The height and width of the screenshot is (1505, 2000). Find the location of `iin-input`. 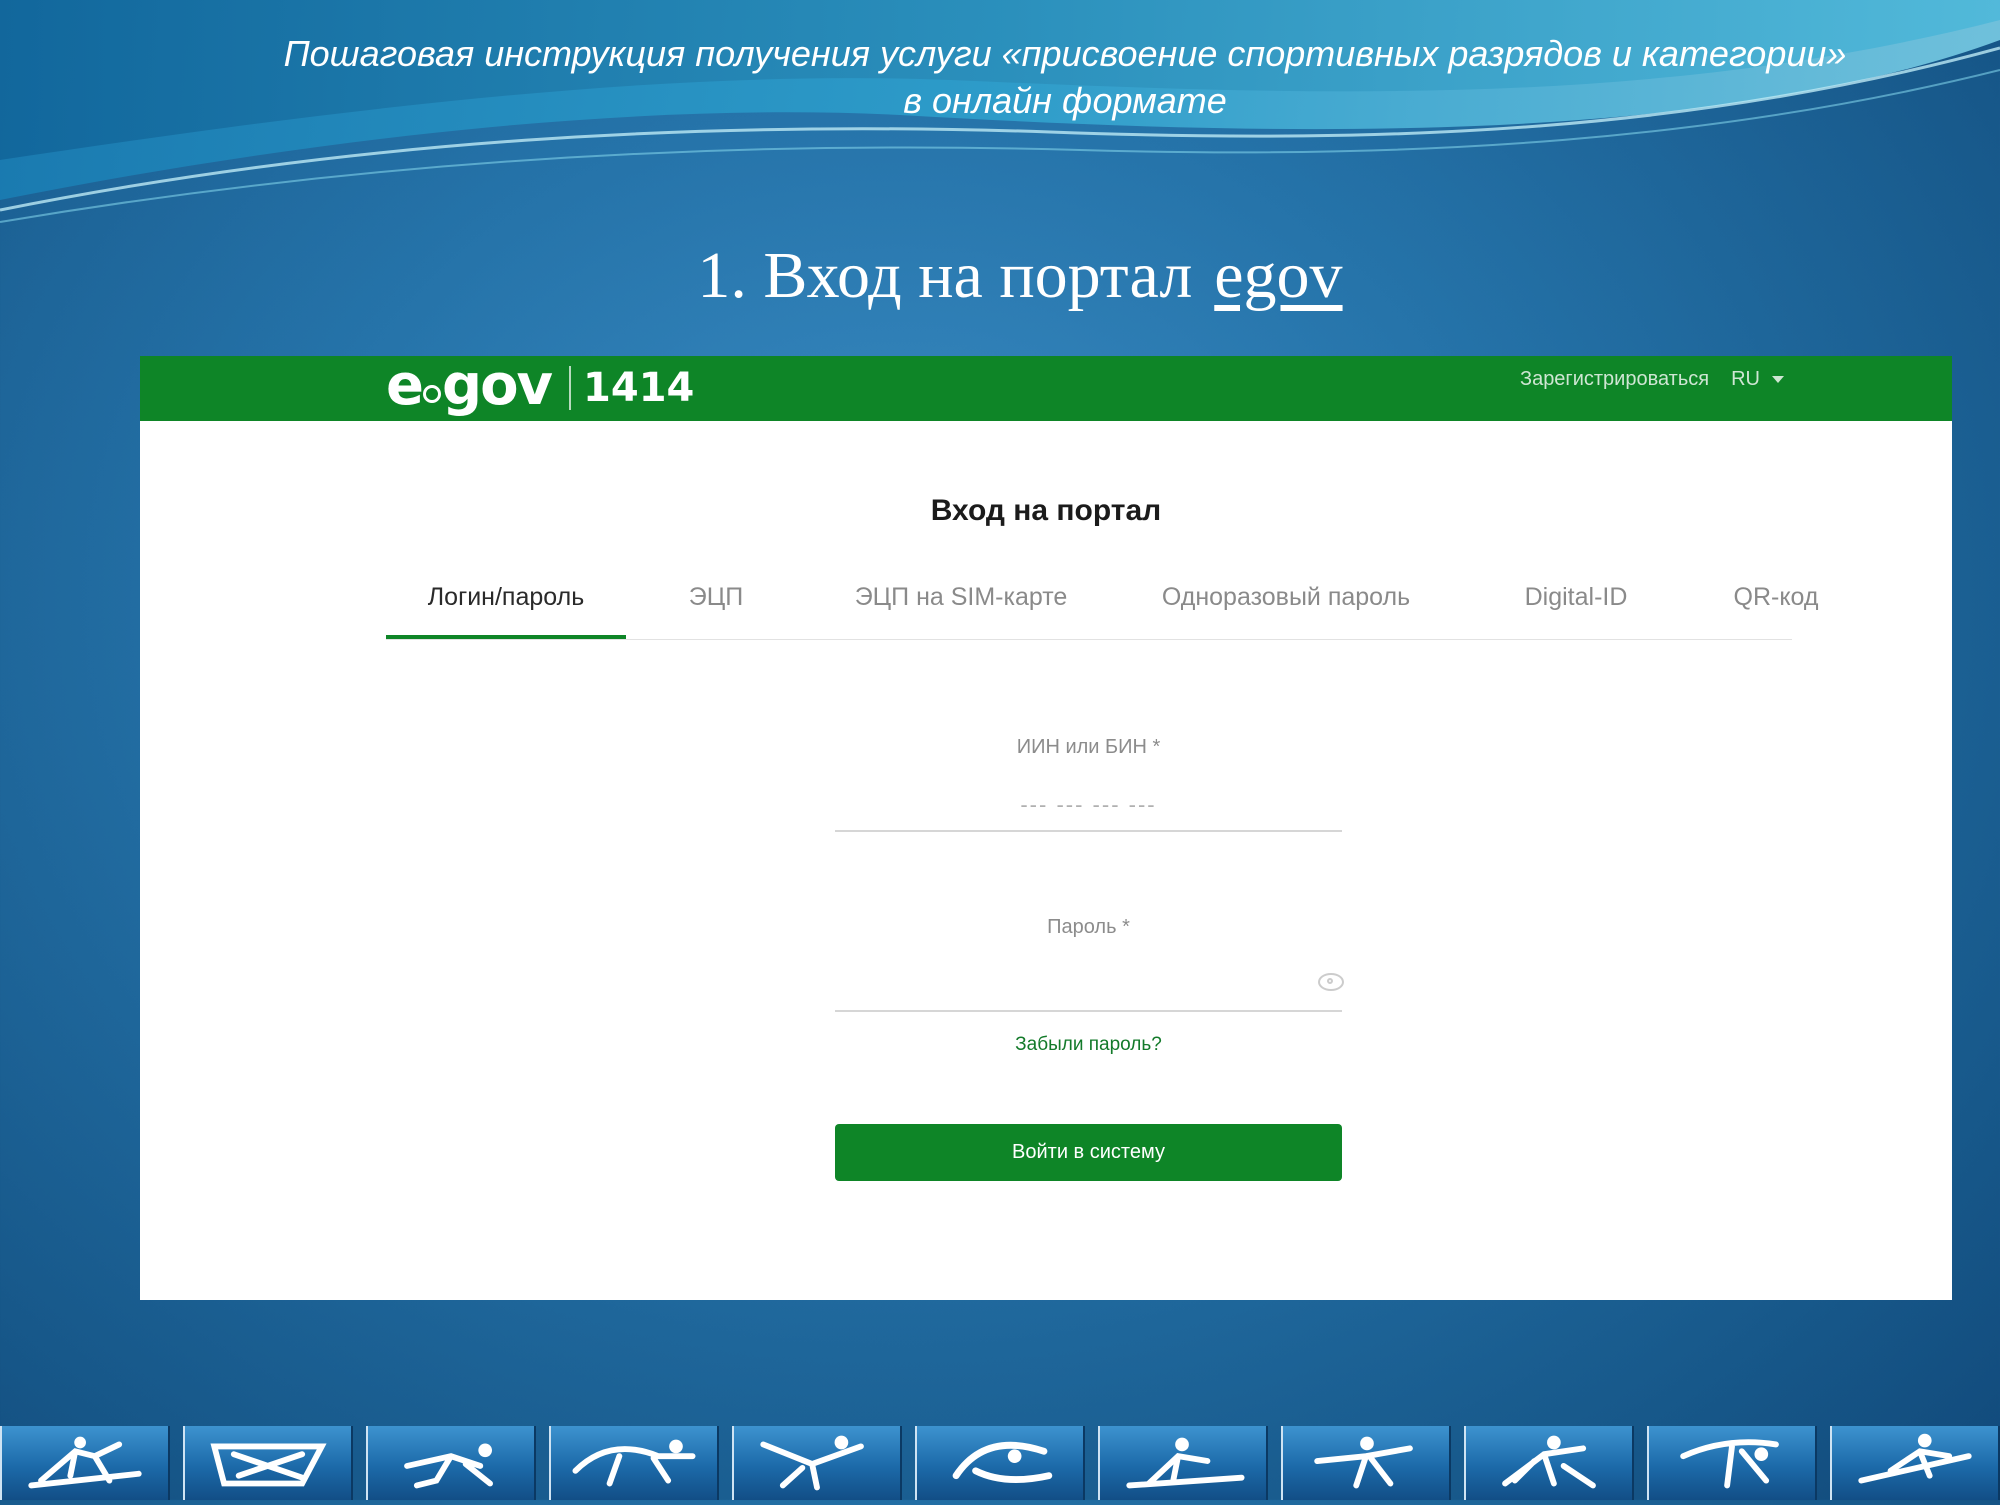

iin-input is located at coordinates (1088, 806).